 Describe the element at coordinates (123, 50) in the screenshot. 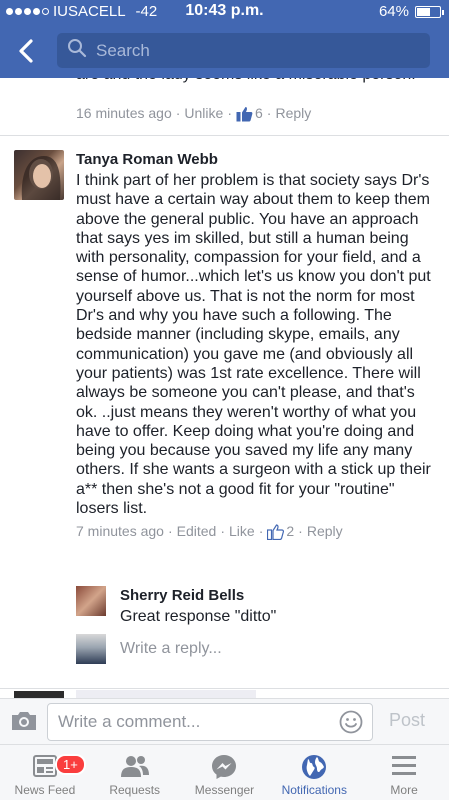

I see `search-placeholder: Search` at that location.